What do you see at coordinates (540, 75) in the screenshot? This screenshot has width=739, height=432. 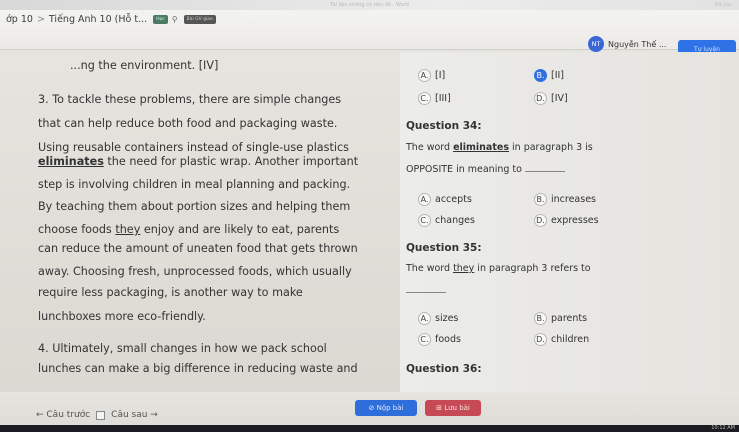 I see `option-letter-selected: B.` at bounding box center [540, 75].